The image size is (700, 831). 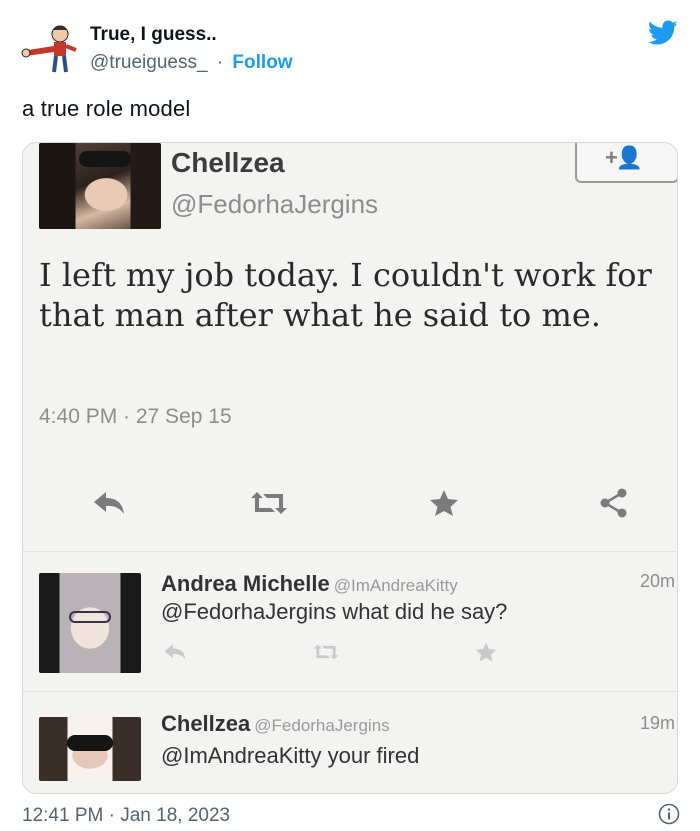 What do you see at coordinates (149, 62) in the screenshot?
I see `author-handle: @trueiguess_` at bounding box center [149, 62].